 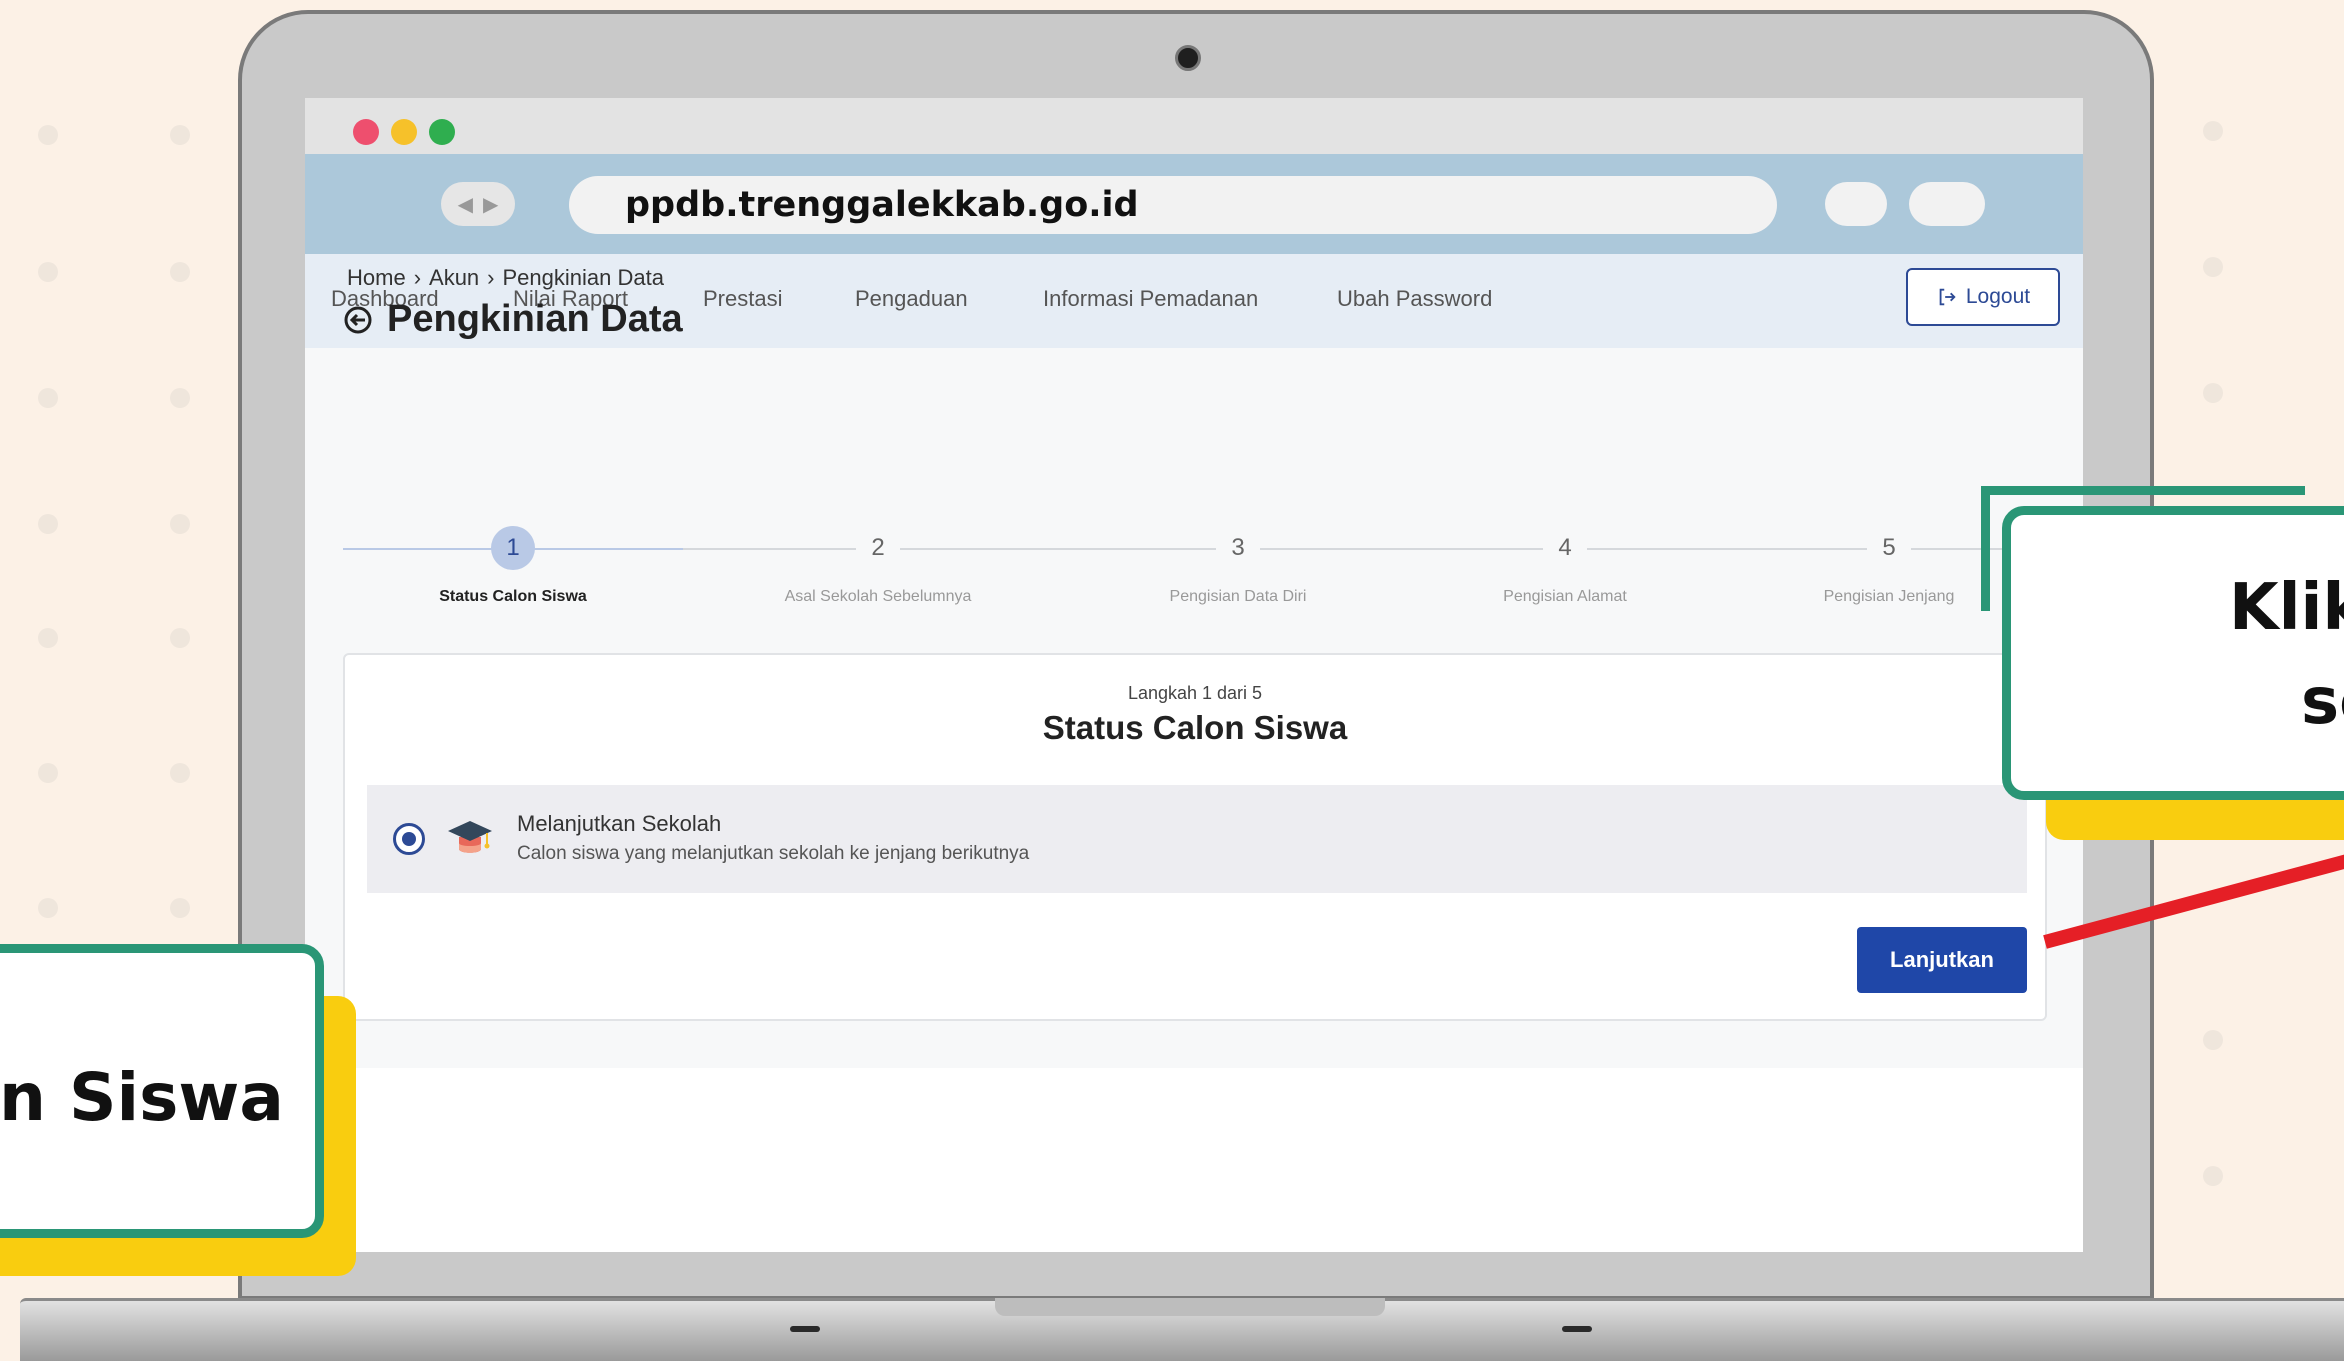 I want to click on breadcrumb-akun: Akun, so click(x=454, y=277).